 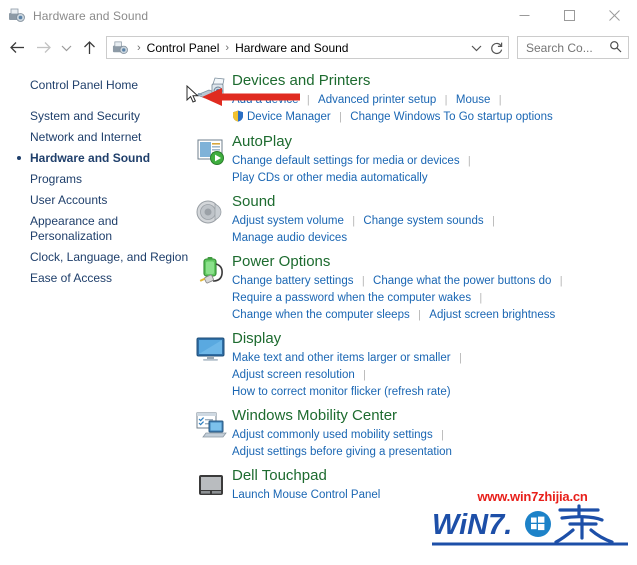 I want to click on link-change-what-the-power-buttons-do: Change what the power buttons do, so click(x=462, y=281).